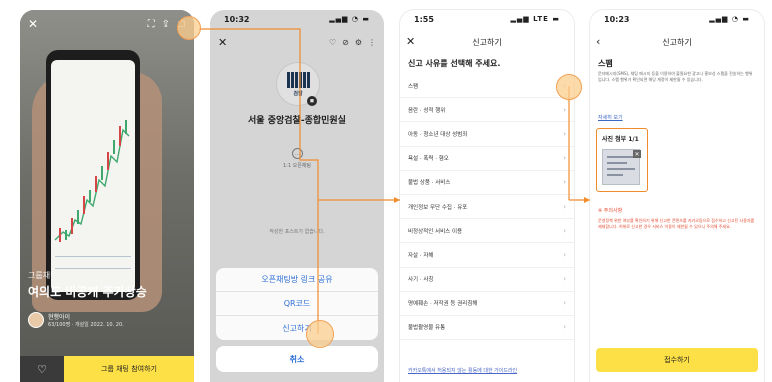 This screenshot has height=382, width=772. I want to click on reason-item: 불법 상품 · 서비스 ›, so click(487, 183).